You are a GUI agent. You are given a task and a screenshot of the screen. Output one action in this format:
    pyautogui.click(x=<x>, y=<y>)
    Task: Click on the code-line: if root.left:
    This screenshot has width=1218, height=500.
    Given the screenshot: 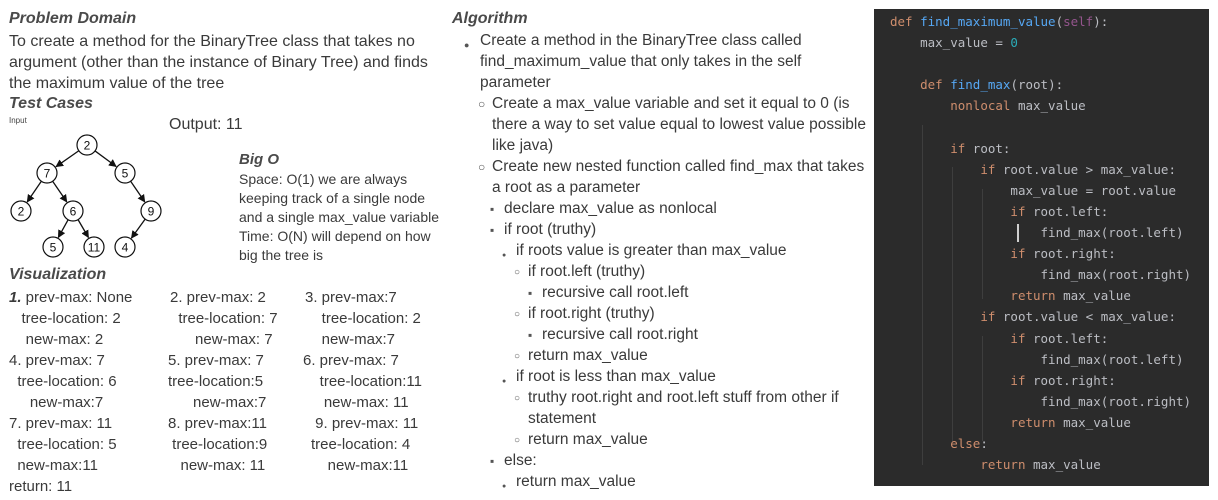 What is the action you would take?
    pyautogui.click(x=999, y=211)
    